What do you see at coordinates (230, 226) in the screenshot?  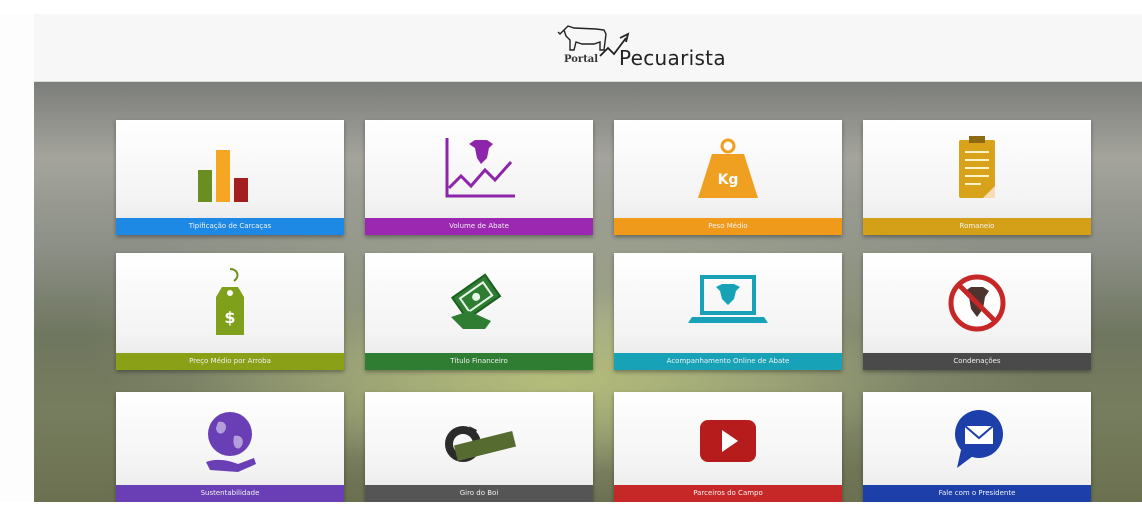 I see `tile-label: Tipificação de Carcaças` at bounding box center [230, 226].